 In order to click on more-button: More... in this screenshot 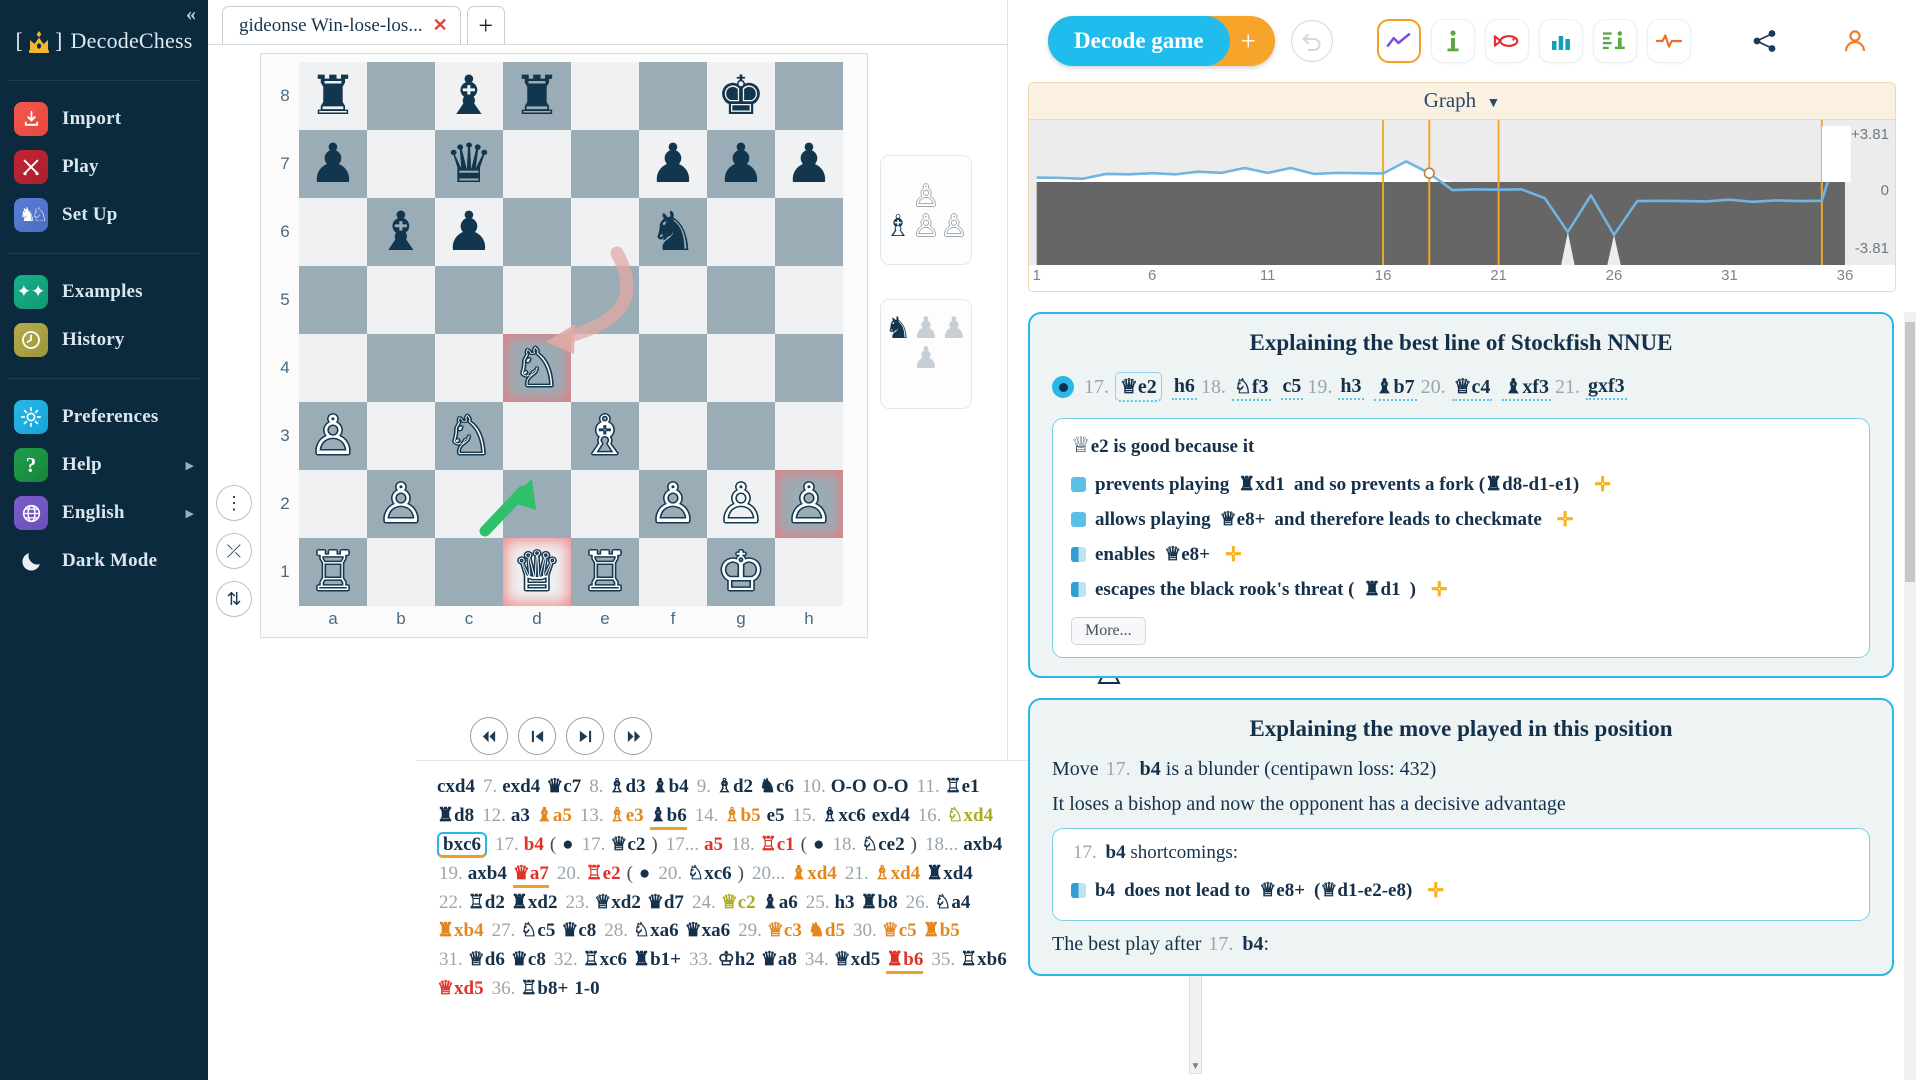, I will do `click(1108, 631)`.